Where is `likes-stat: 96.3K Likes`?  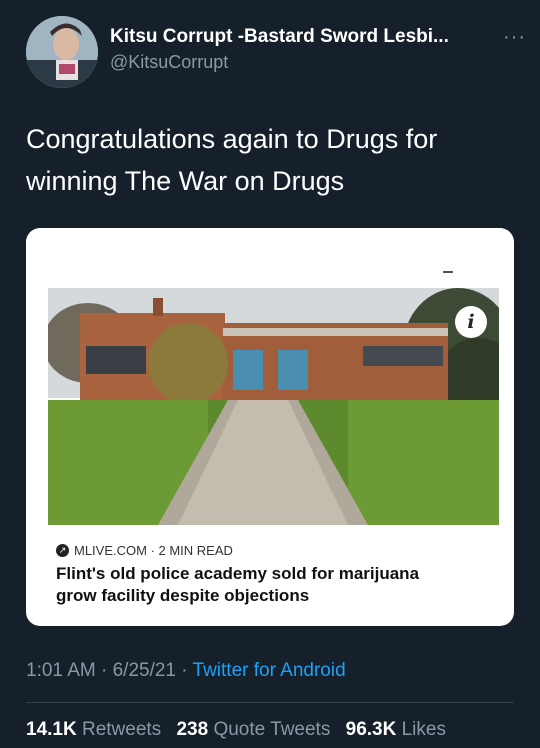 likes-stat: 96.3K Likes is located at coordinates (396, 729).